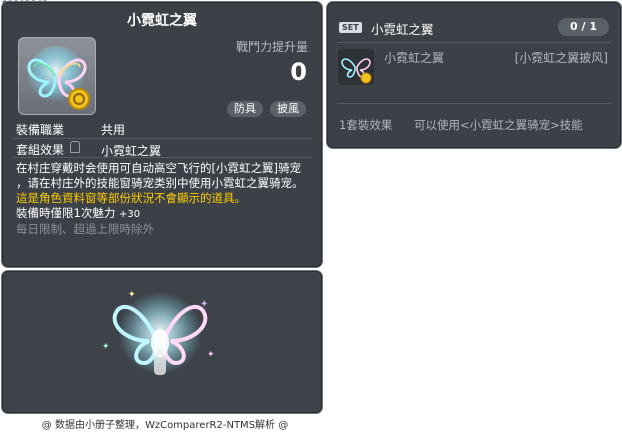  Describe the element at coordinates (129, 214) in the screenshot. I see `equip-limit-value: +30` at that location.